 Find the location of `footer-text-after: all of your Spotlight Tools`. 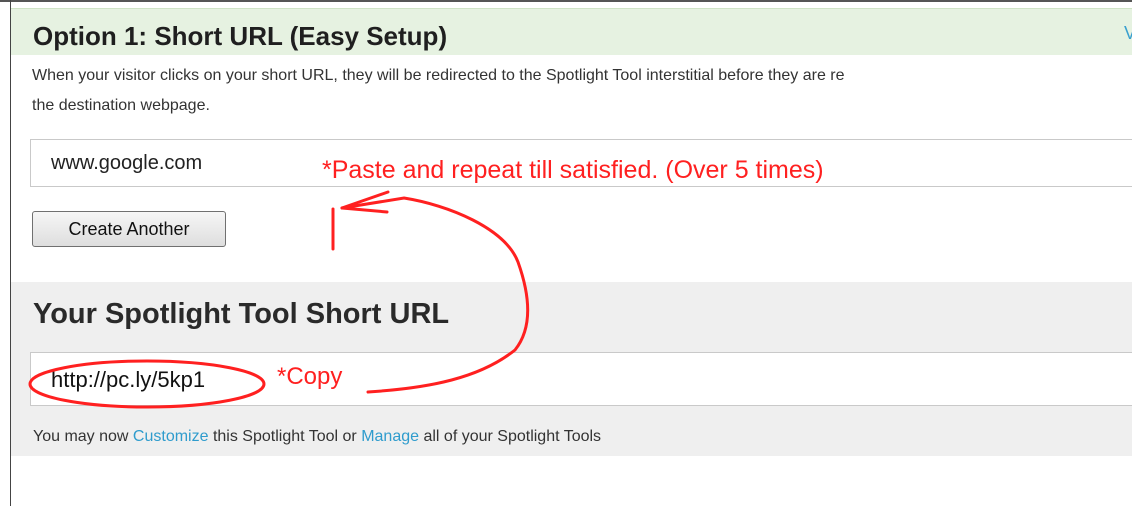

footer-text-after: all of your Spotlight Tools is located at coordinates (510, 436).